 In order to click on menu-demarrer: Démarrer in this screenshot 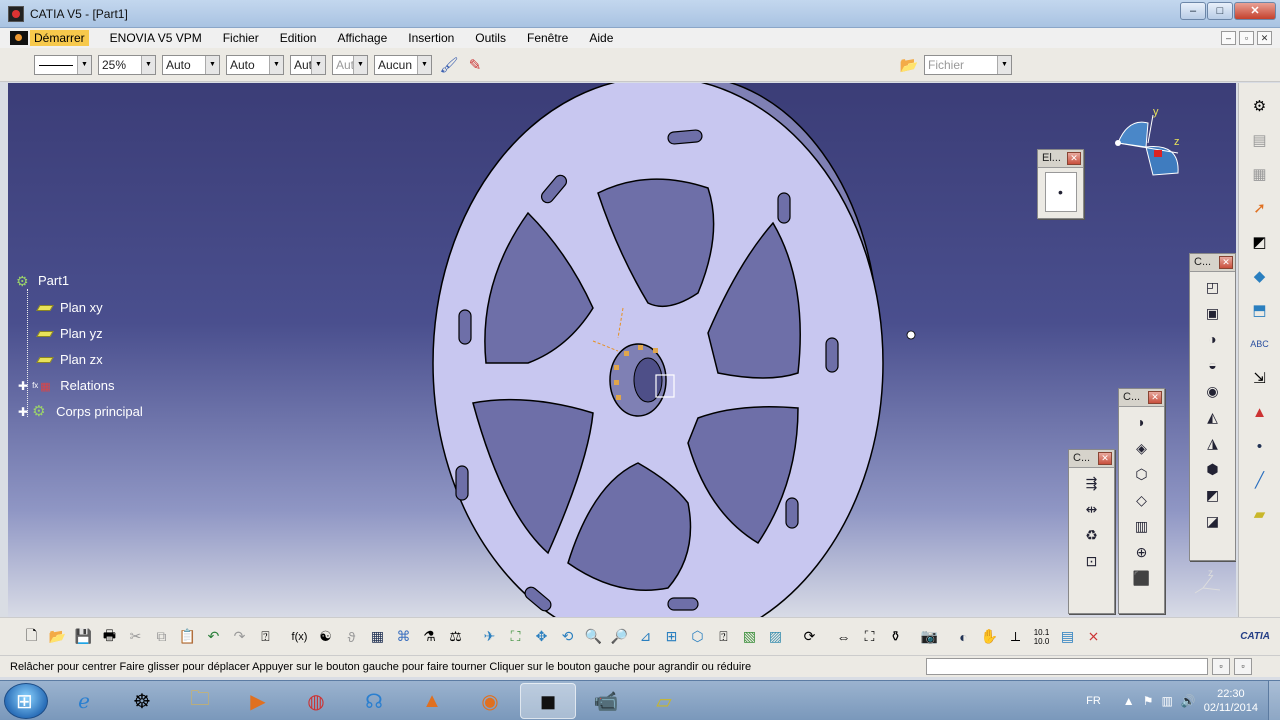, I will do `click(59, 38)`.